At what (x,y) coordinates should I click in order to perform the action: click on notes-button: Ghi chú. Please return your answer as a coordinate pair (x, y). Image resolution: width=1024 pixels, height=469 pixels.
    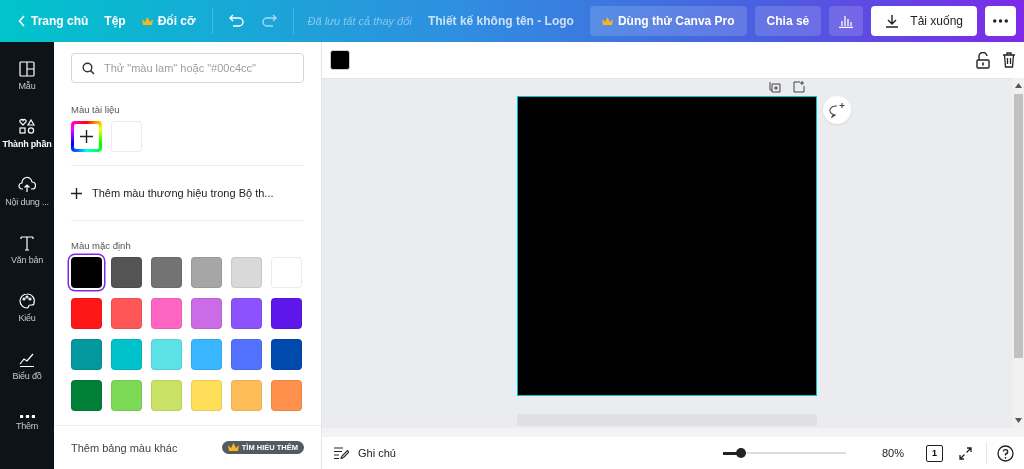
    Looking at the image, I should click on (365, 453).